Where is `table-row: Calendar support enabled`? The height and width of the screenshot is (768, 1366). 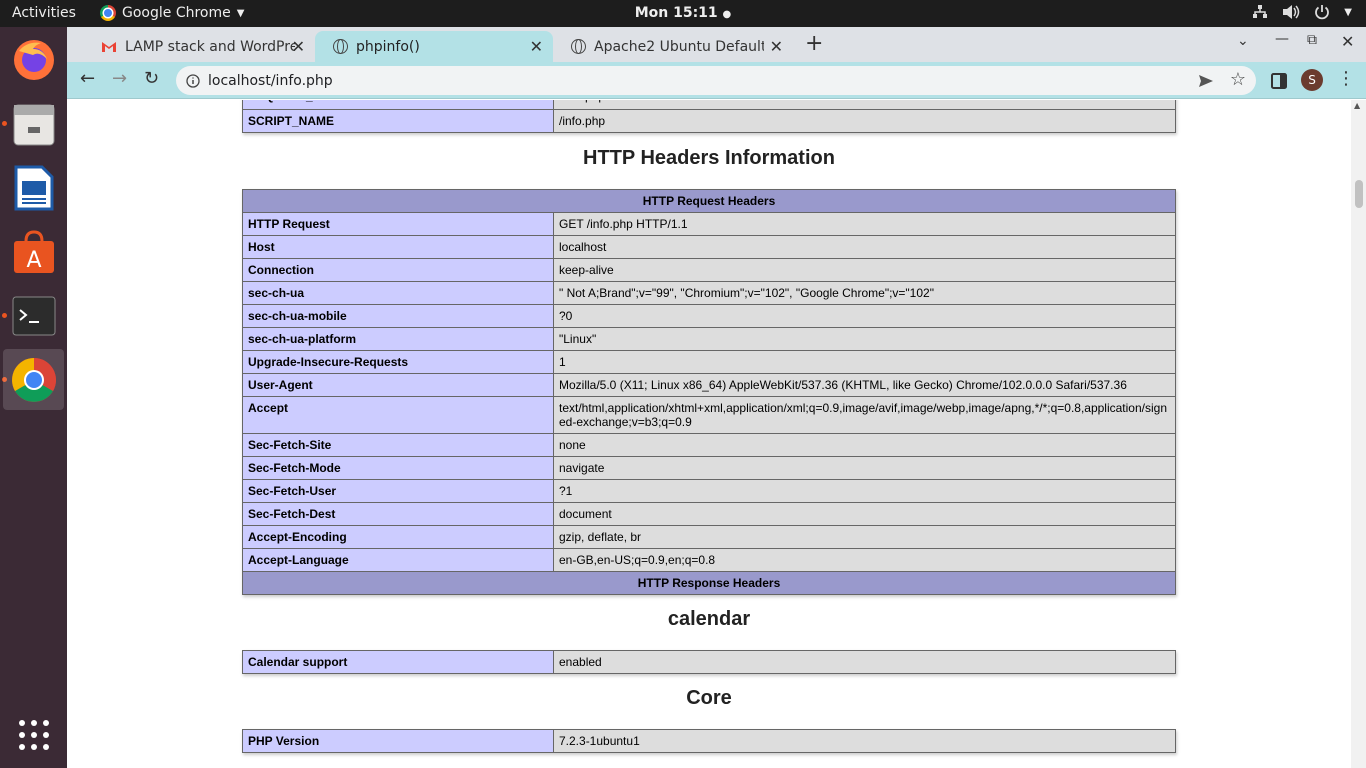 table-row: Calendar support enabled is located at coordinates (709, 662).